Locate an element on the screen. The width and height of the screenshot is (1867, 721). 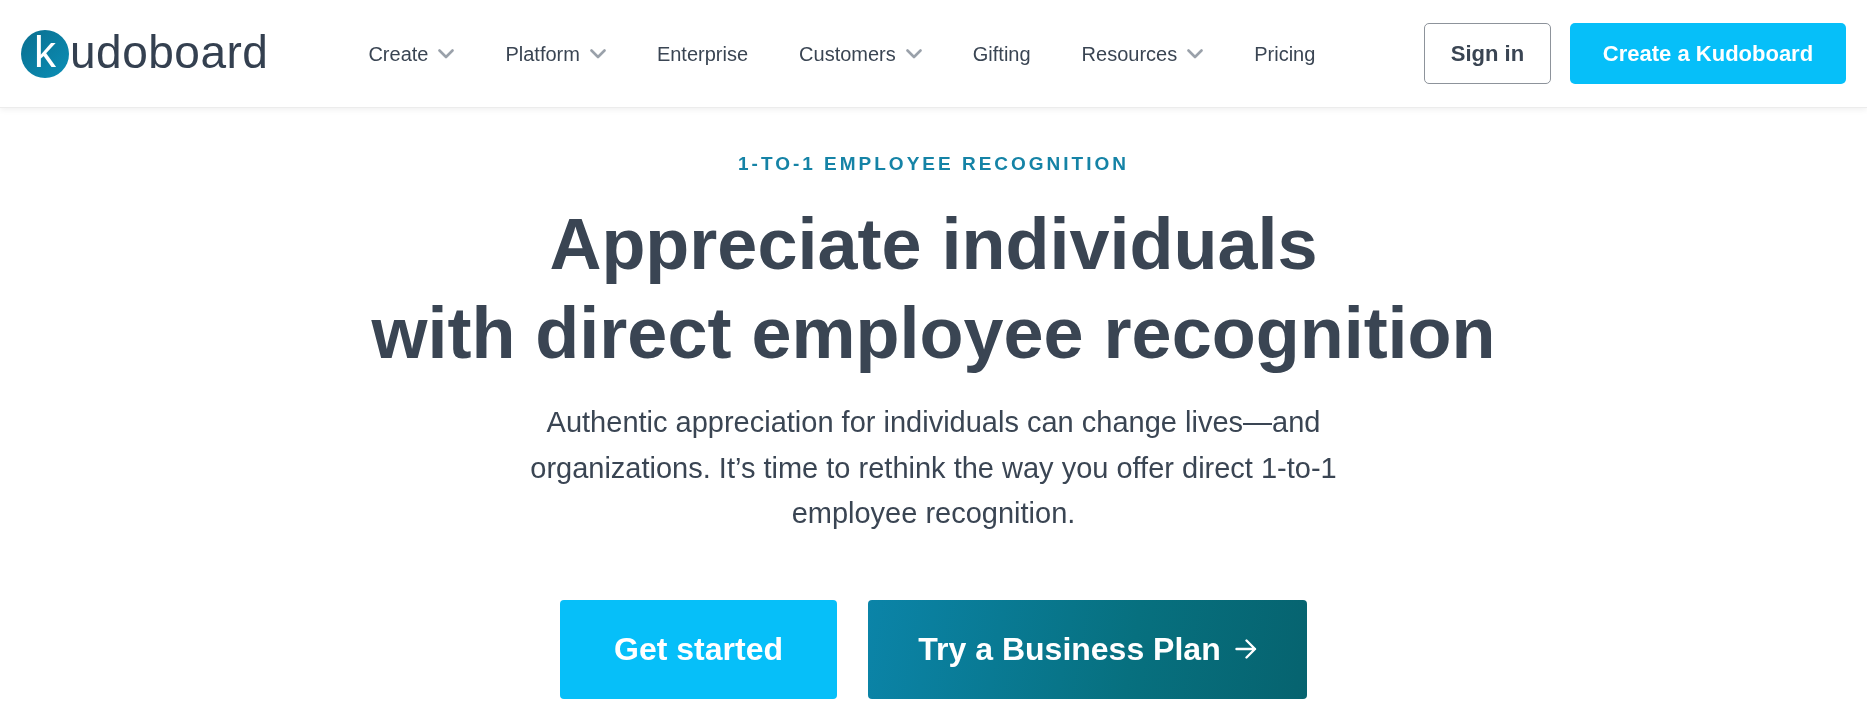
hero-heading: Appreciate individuals with direct employee recognition is located at coordinates (933, 289).